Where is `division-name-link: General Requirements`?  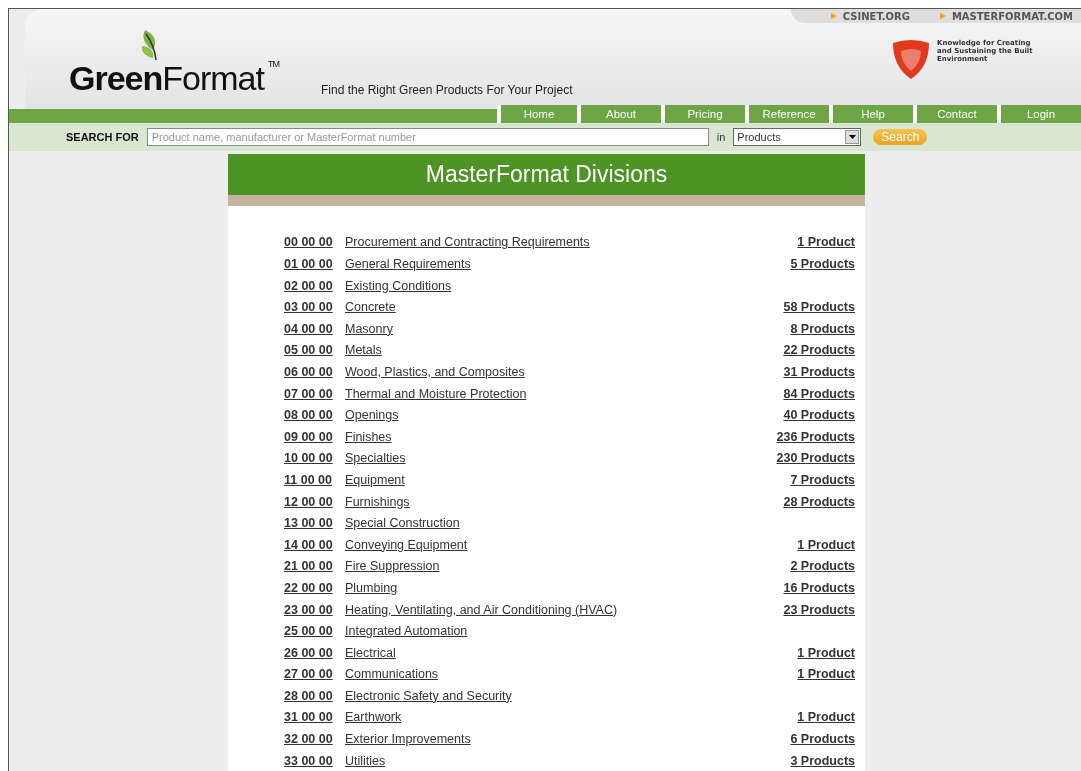 division-name-link: General Requirements is located at coordinates (408, 264).